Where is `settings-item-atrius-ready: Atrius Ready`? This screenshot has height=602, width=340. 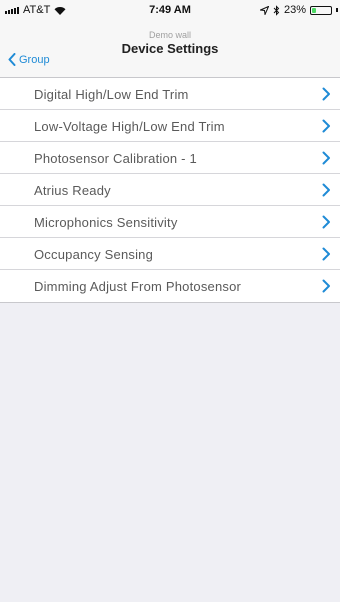
settings-item-atrius-ready: Atrius Ready is located at coordinates (170, 190).